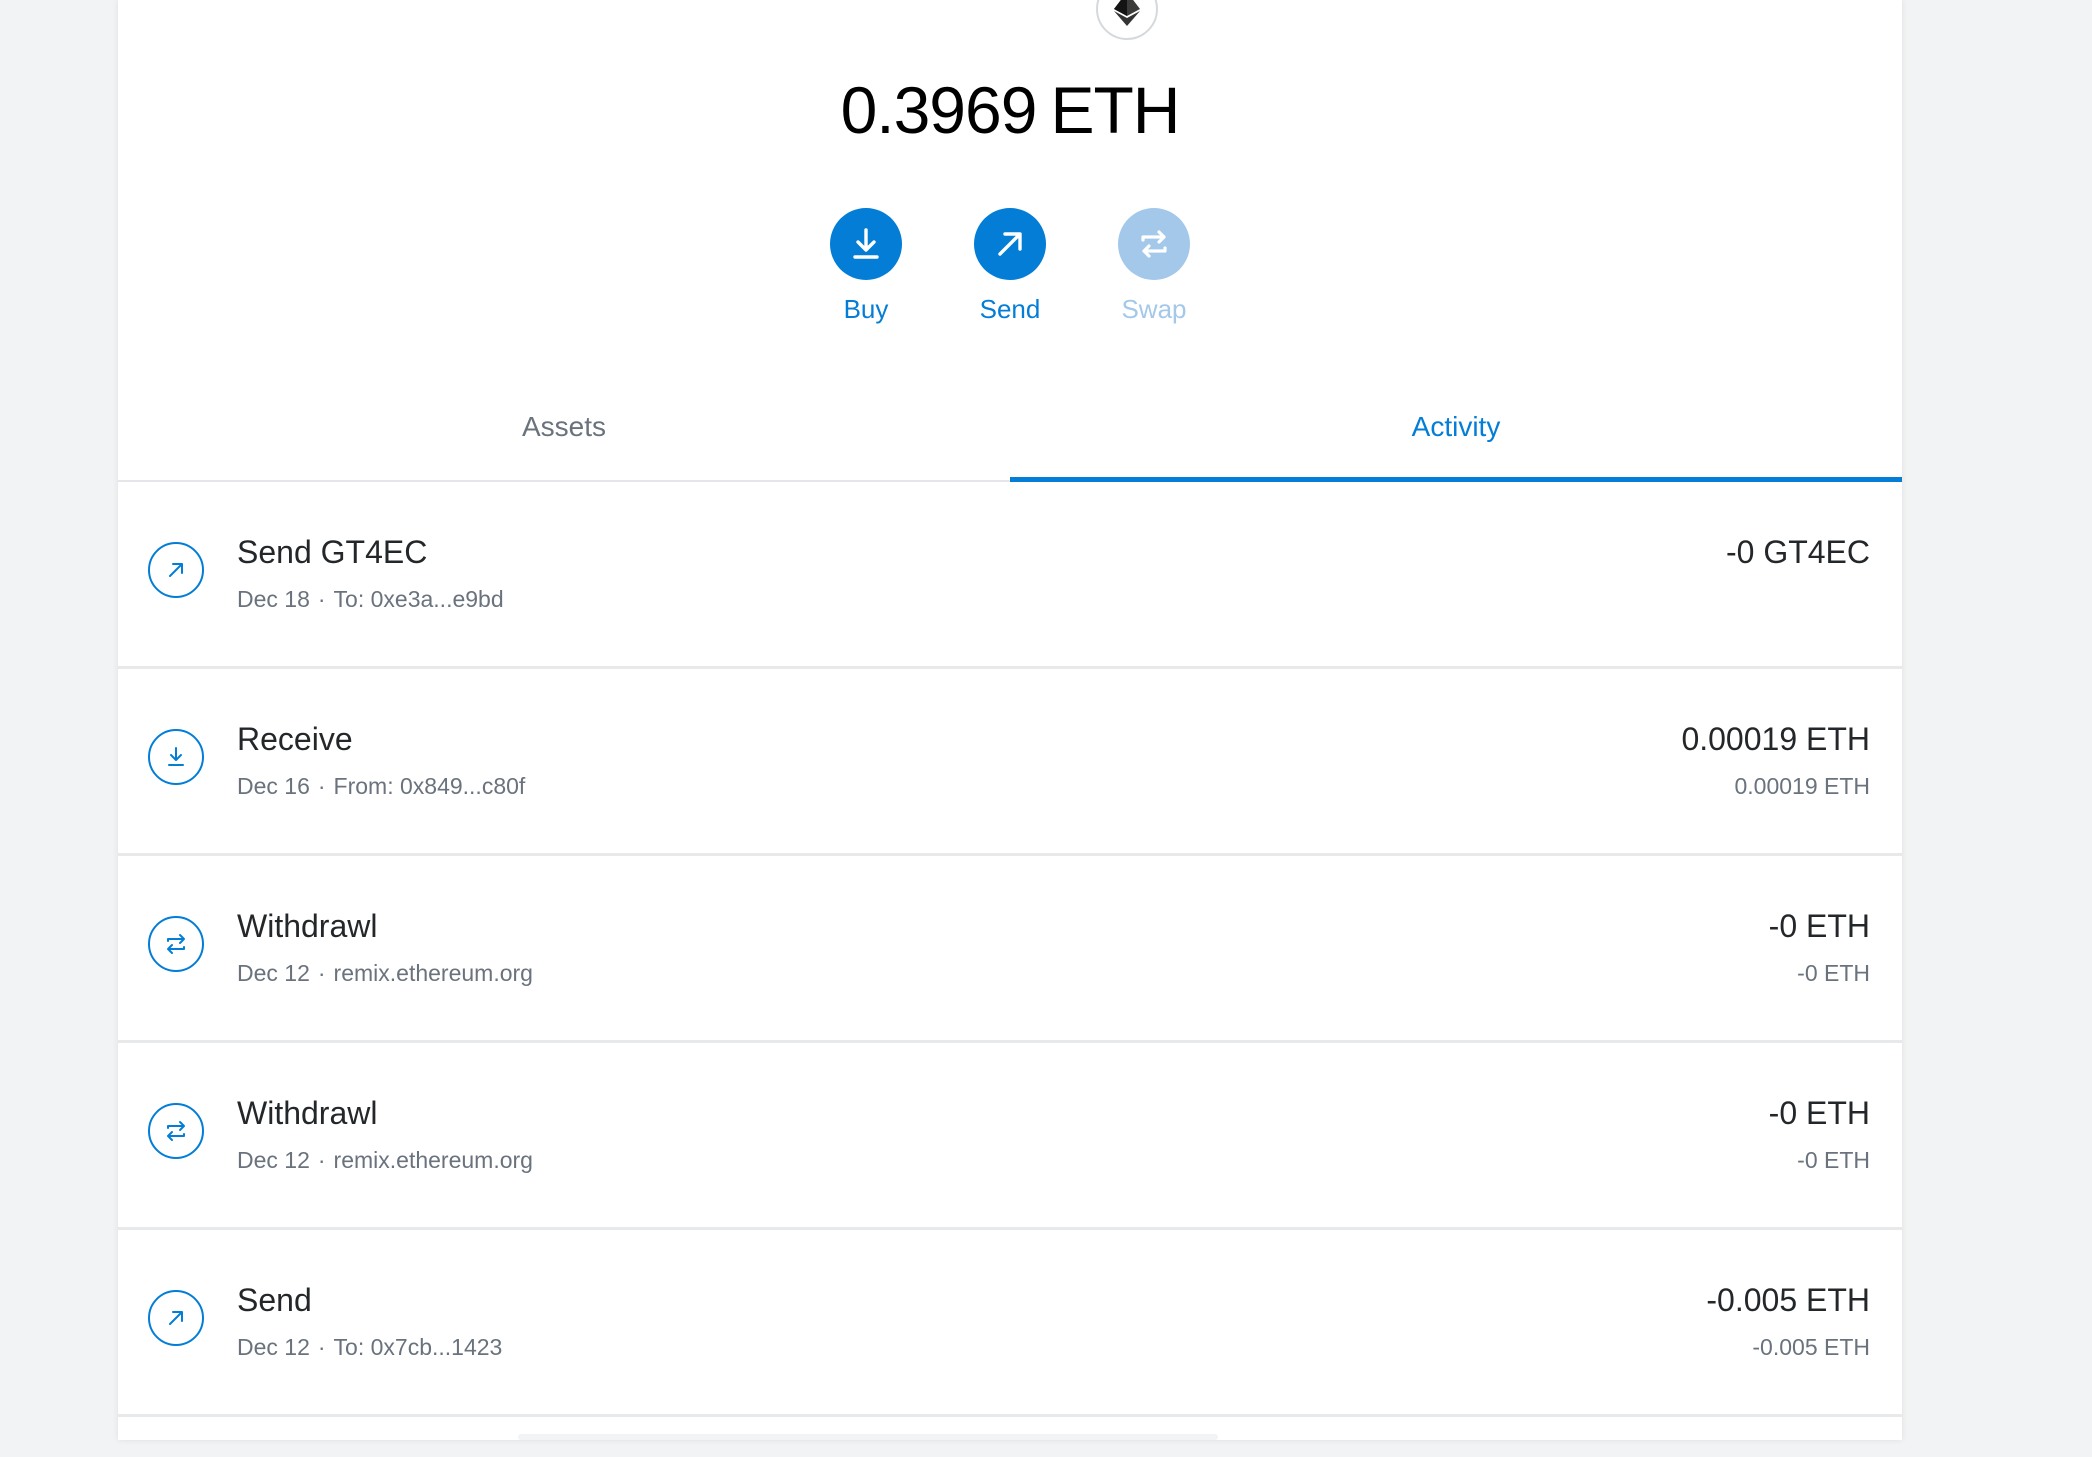 The height and width of the screenshot is (1457, 2092). I want to click on balance-unit: ETH, so click(1115, 110).